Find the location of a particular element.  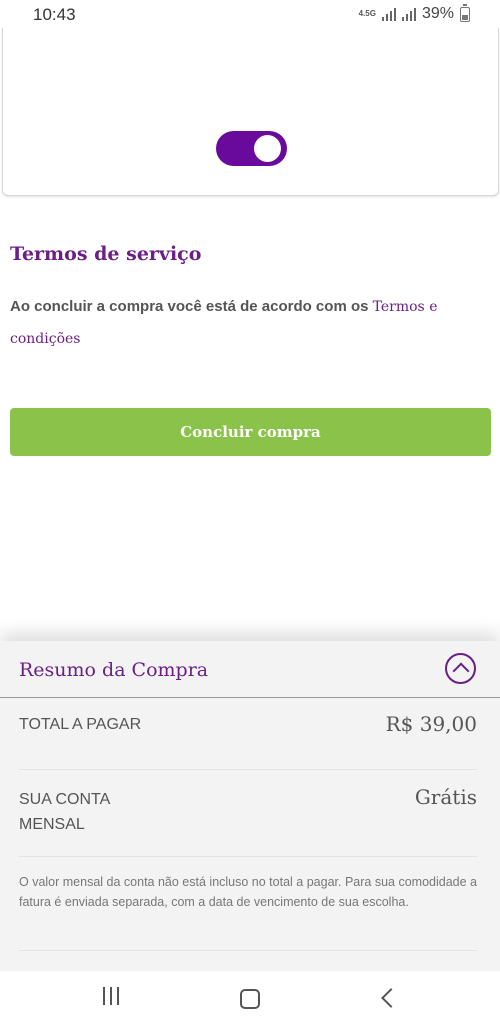

monthly-row: SUA CONTA MENSAL Grátis is located at coordinates (248, 813).